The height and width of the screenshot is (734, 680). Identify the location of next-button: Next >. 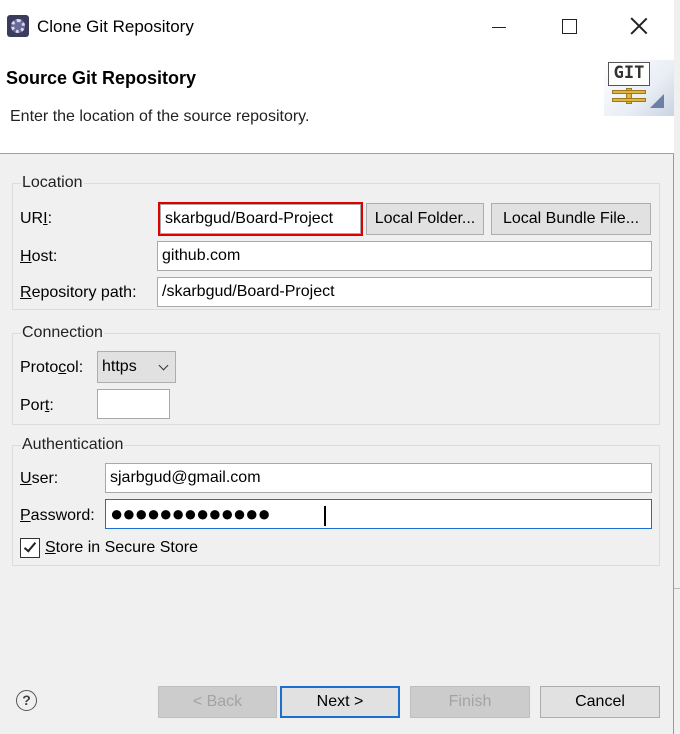
(340, 702).